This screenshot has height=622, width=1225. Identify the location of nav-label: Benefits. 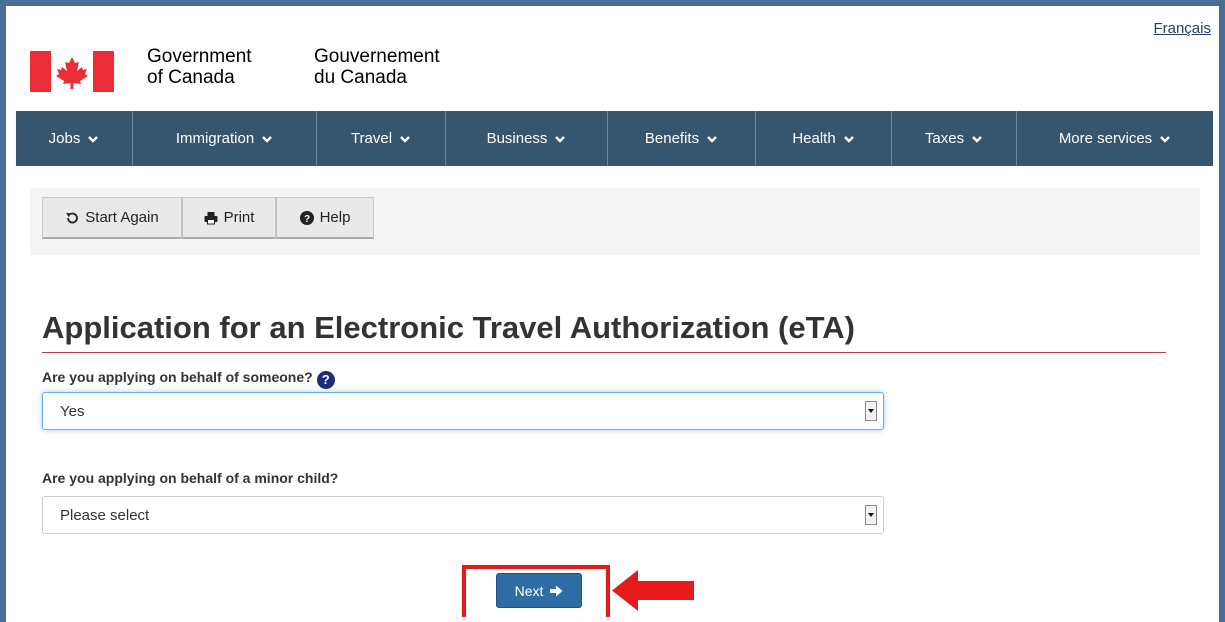
(672, 138).